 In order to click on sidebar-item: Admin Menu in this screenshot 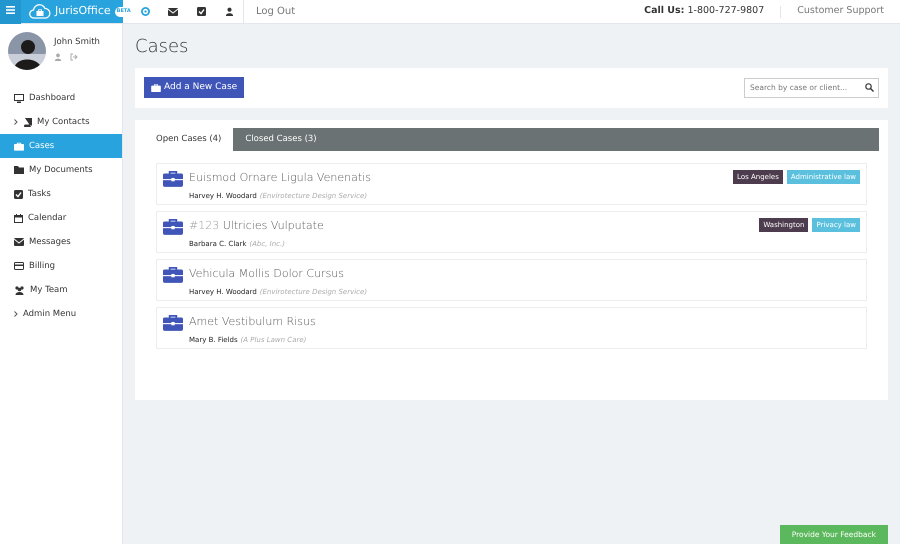, I will do `click(61, 314)`.